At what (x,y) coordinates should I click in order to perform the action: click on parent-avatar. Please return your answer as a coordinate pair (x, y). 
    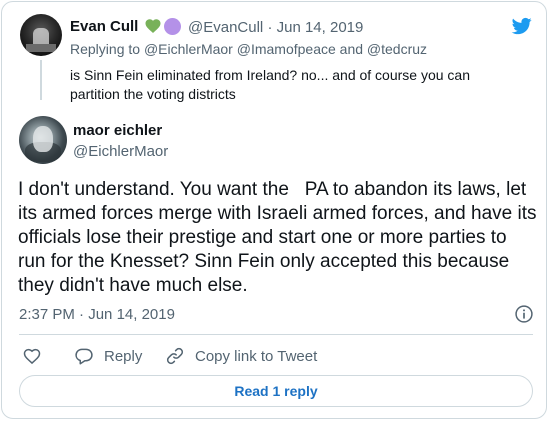
    Looking at the image, I should click on (41, 35).